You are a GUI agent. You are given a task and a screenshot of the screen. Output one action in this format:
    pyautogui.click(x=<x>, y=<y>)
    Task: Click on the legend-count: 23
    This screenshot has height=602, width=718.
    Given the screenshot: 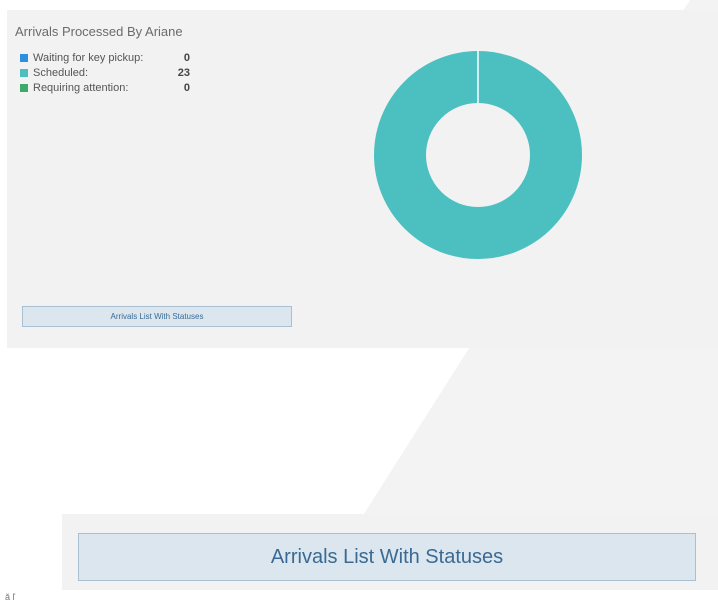 What is the action you would take?
    pyautogui.click(x=183, y=72)
    